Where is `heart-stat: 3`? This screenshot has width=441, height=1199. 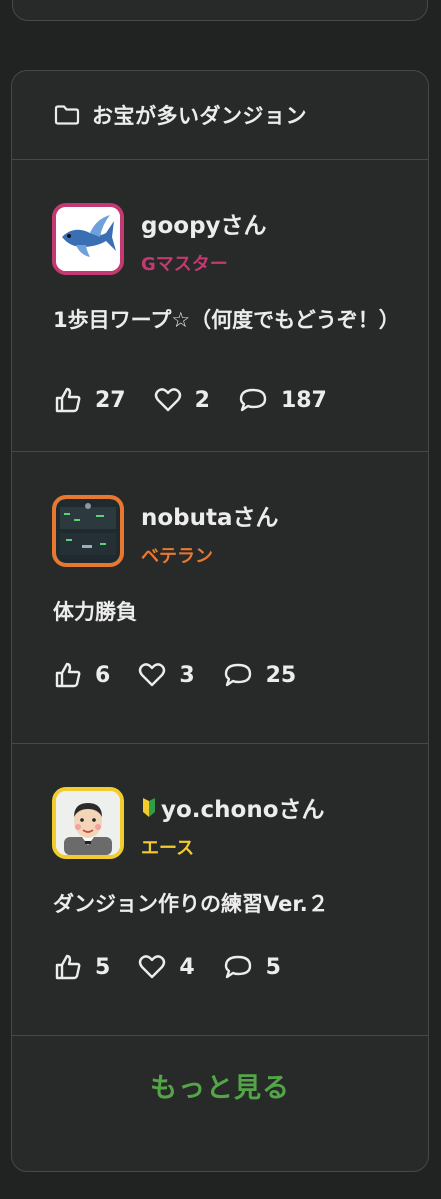 heart-stat: 3 is located at coordinates (166, 675).